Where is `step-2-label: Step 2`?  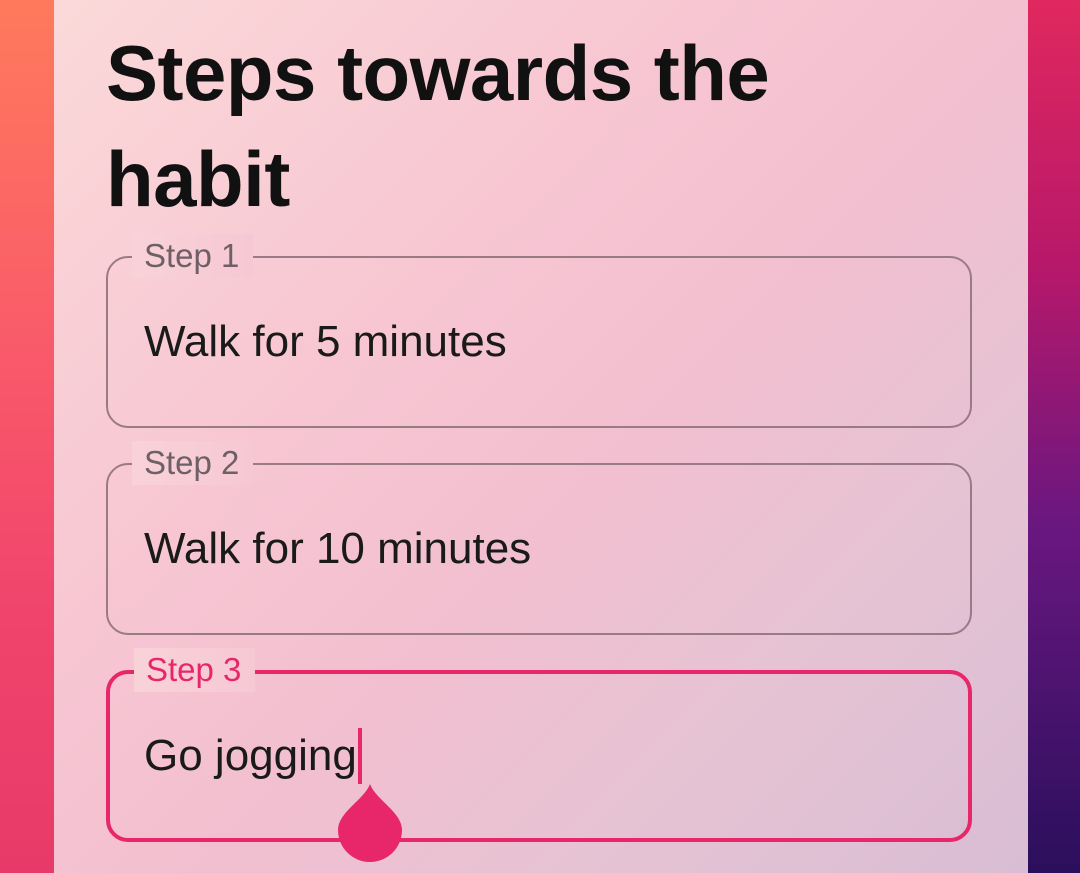
step-2-label: Step 2 is located at coordinates (193, 463).